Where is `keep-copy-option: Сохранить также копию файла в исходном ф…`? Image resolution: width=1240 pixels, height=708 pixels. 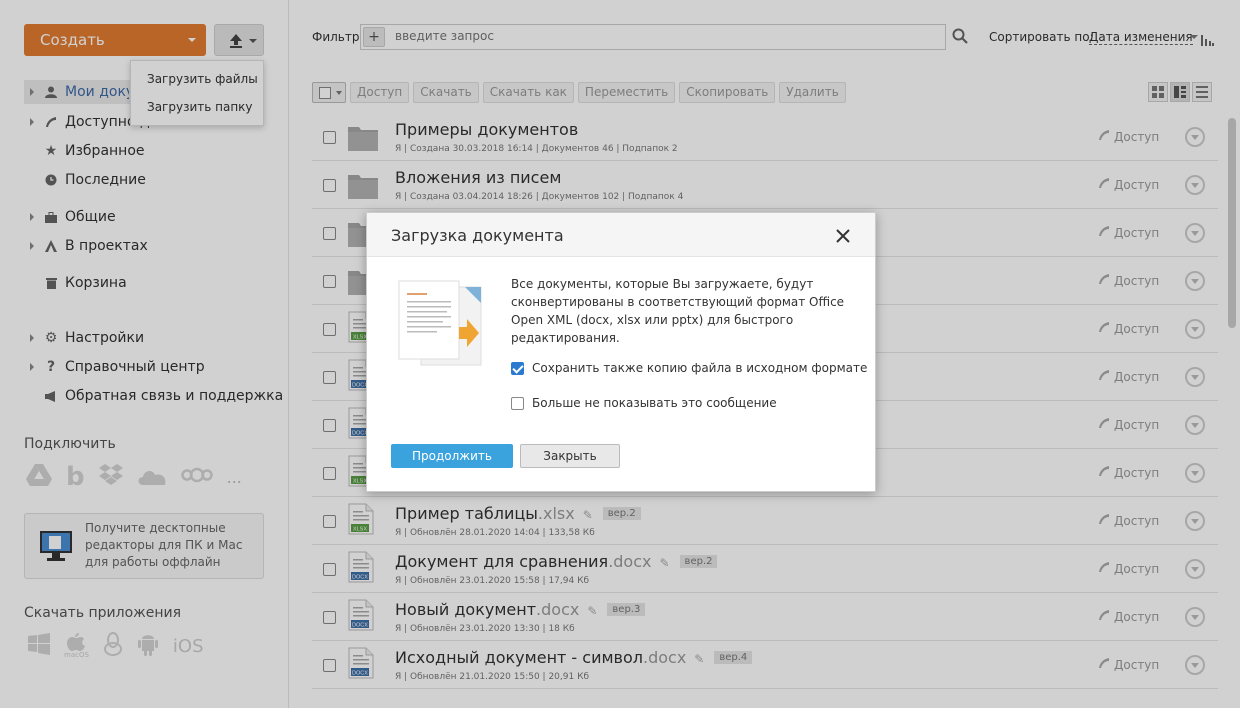 keep-copy-option: Сохранить также копию файла в исходном ф… is located at coordinates (689, 368).